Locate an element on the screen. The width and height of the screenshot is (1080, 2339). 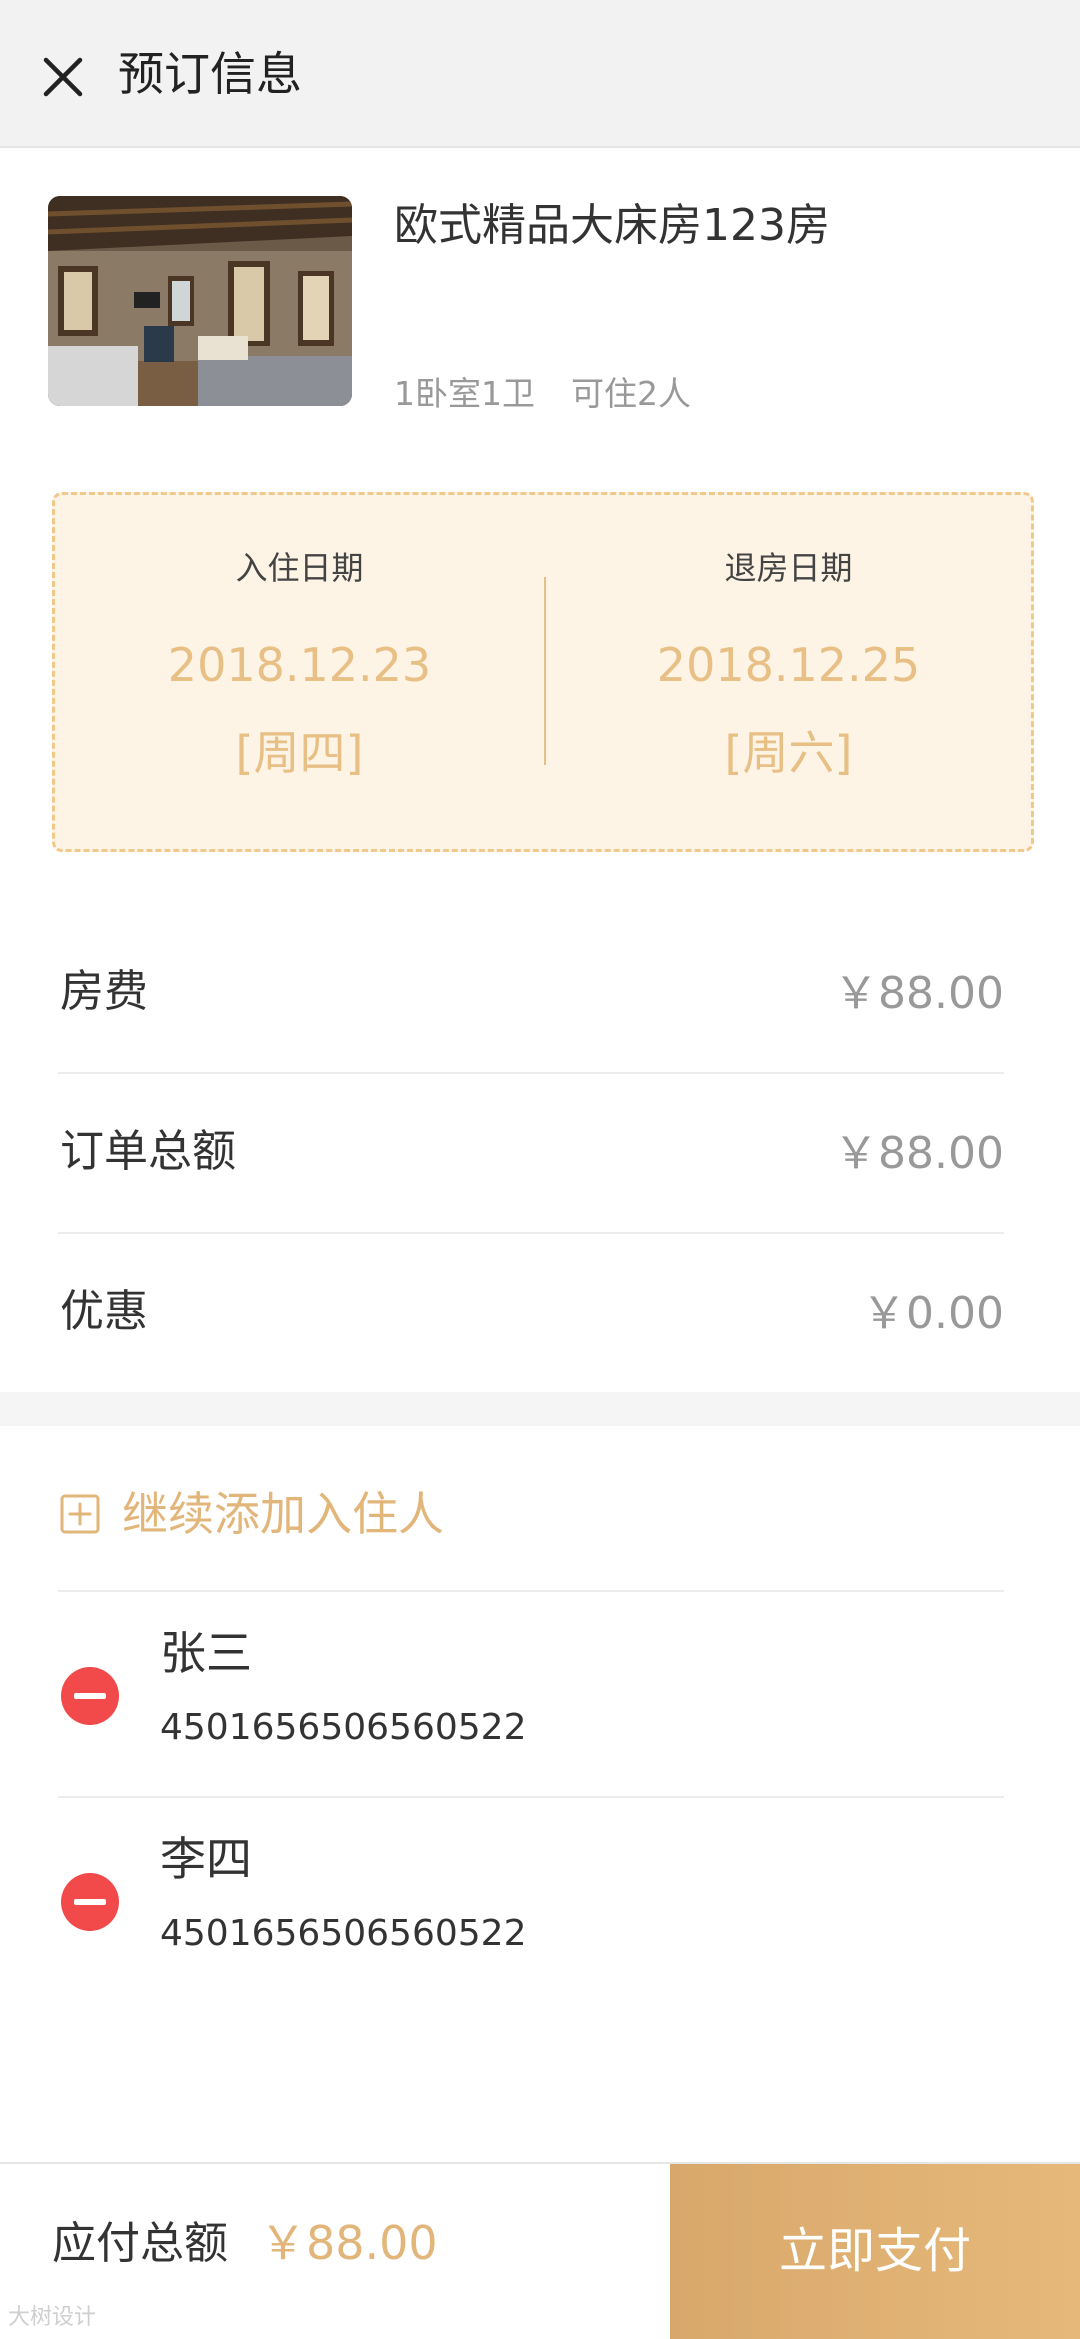
room-bedrooms: 1卧室1卫 is located at coordinates (464, 393).